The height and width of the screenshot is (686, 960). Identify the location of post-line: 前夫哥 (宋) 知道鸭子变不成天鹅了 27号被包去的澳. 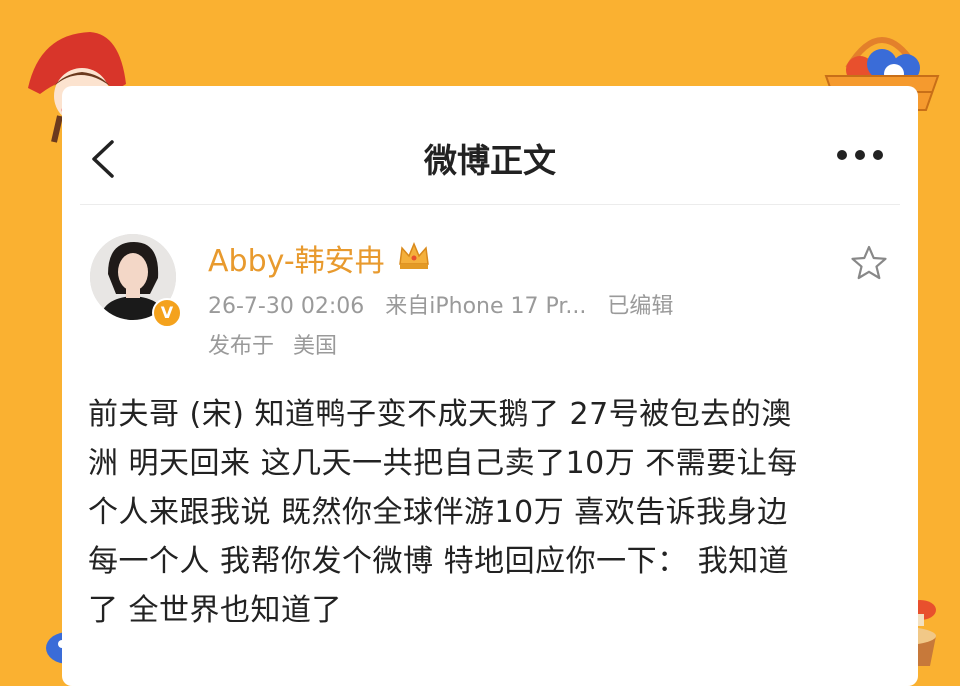
(440, 414).